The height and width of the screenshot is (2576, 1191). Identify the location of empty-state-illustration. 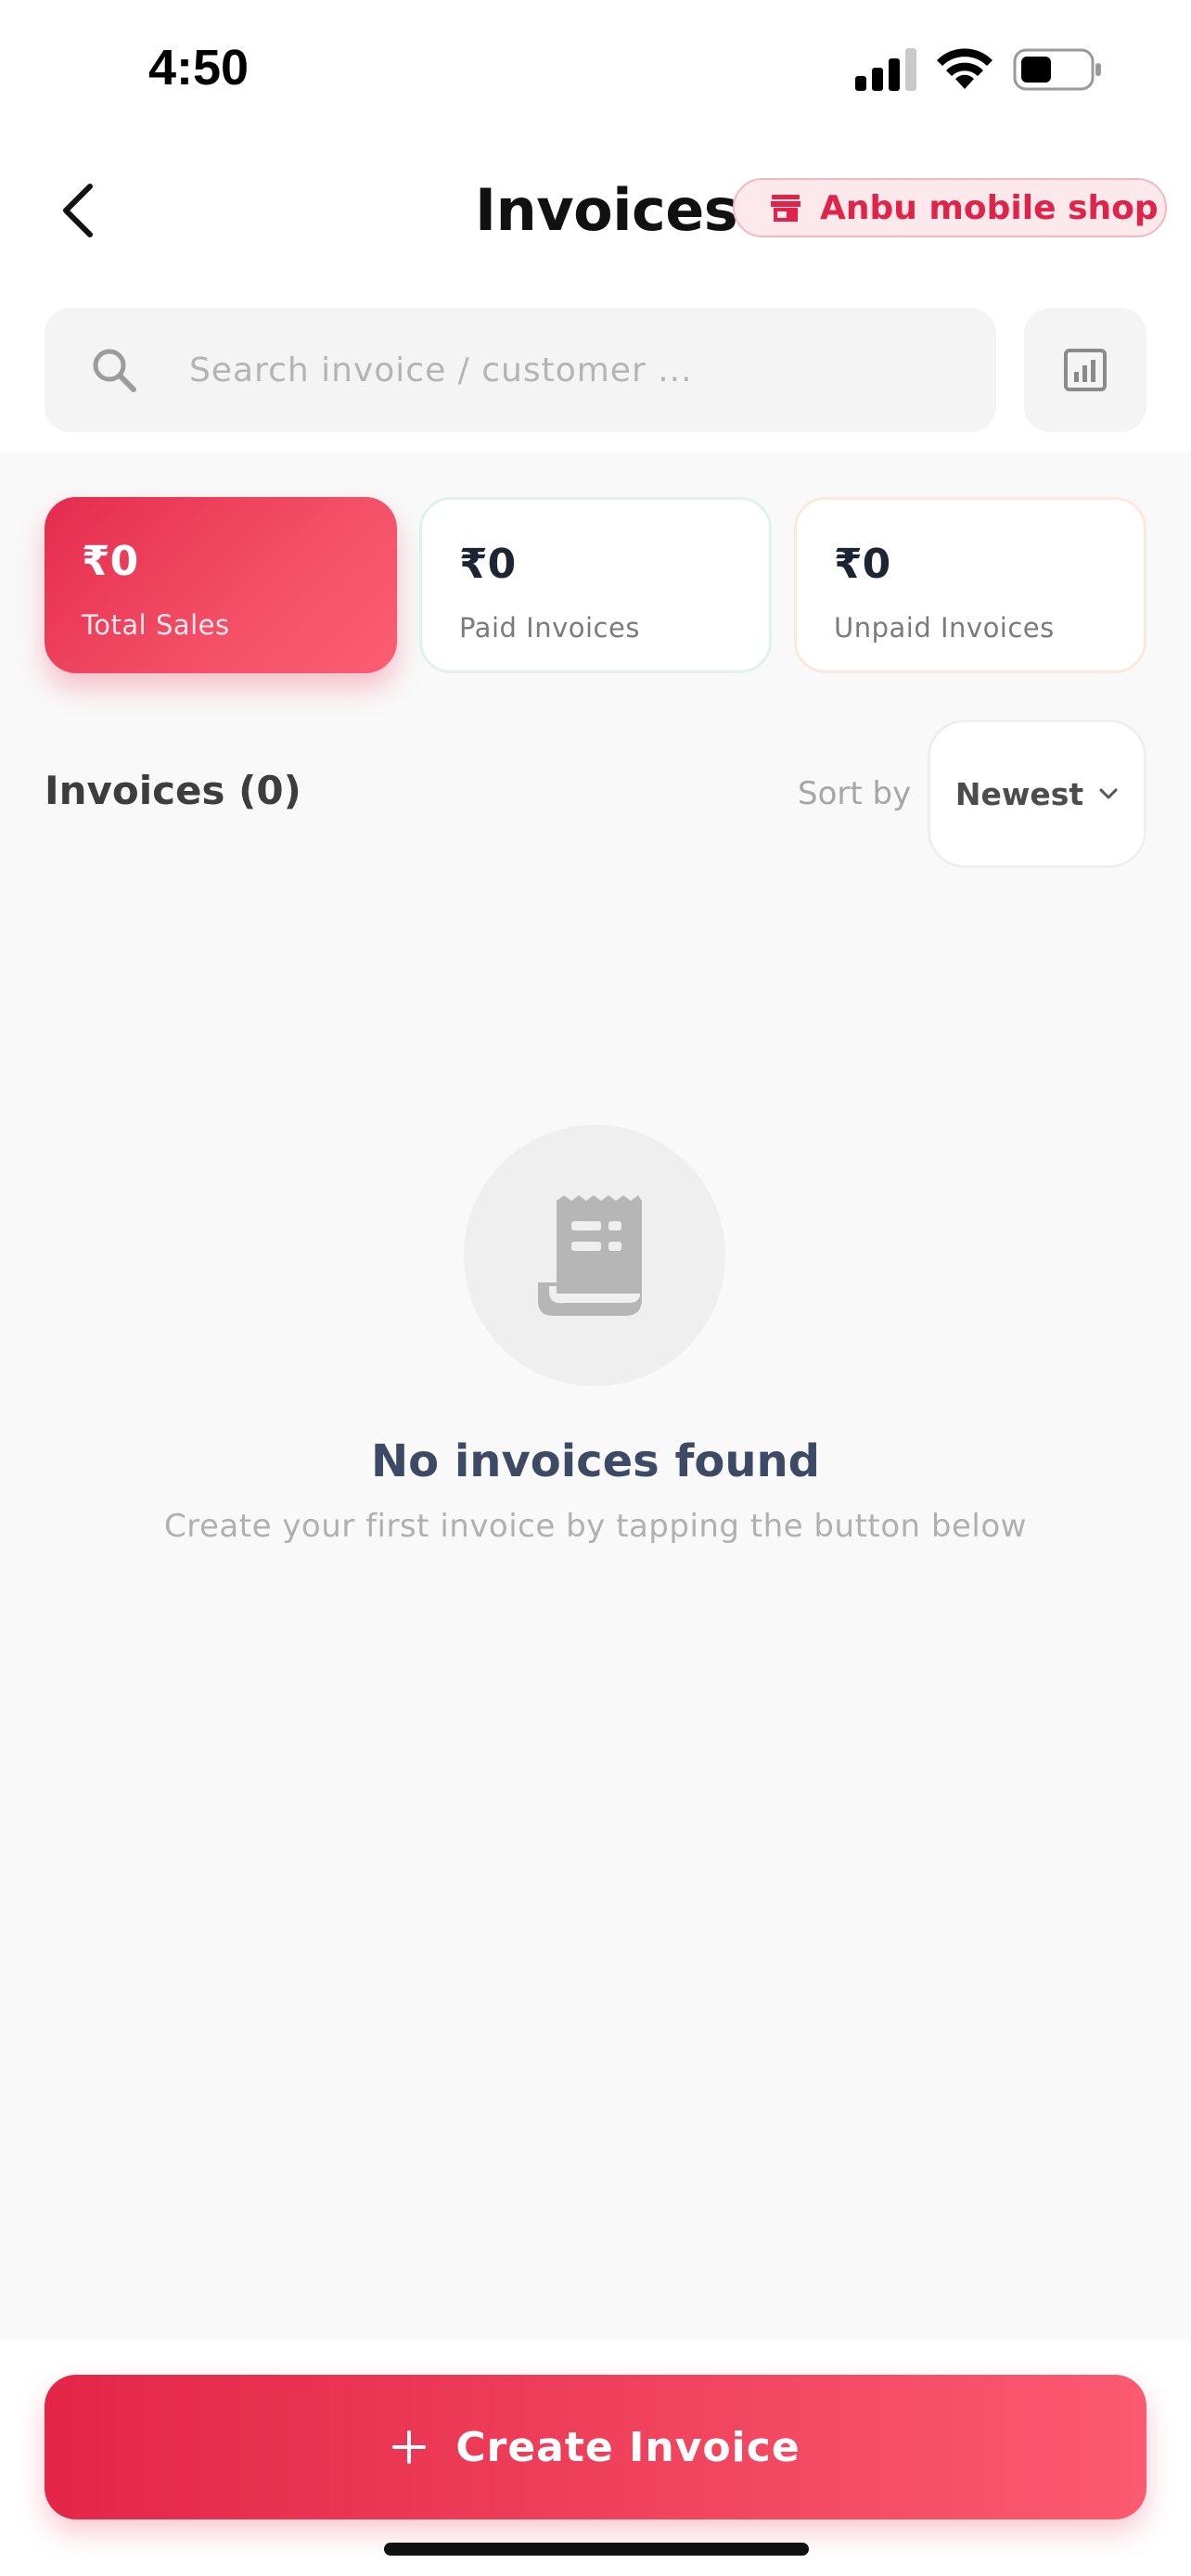
(594, 1256).